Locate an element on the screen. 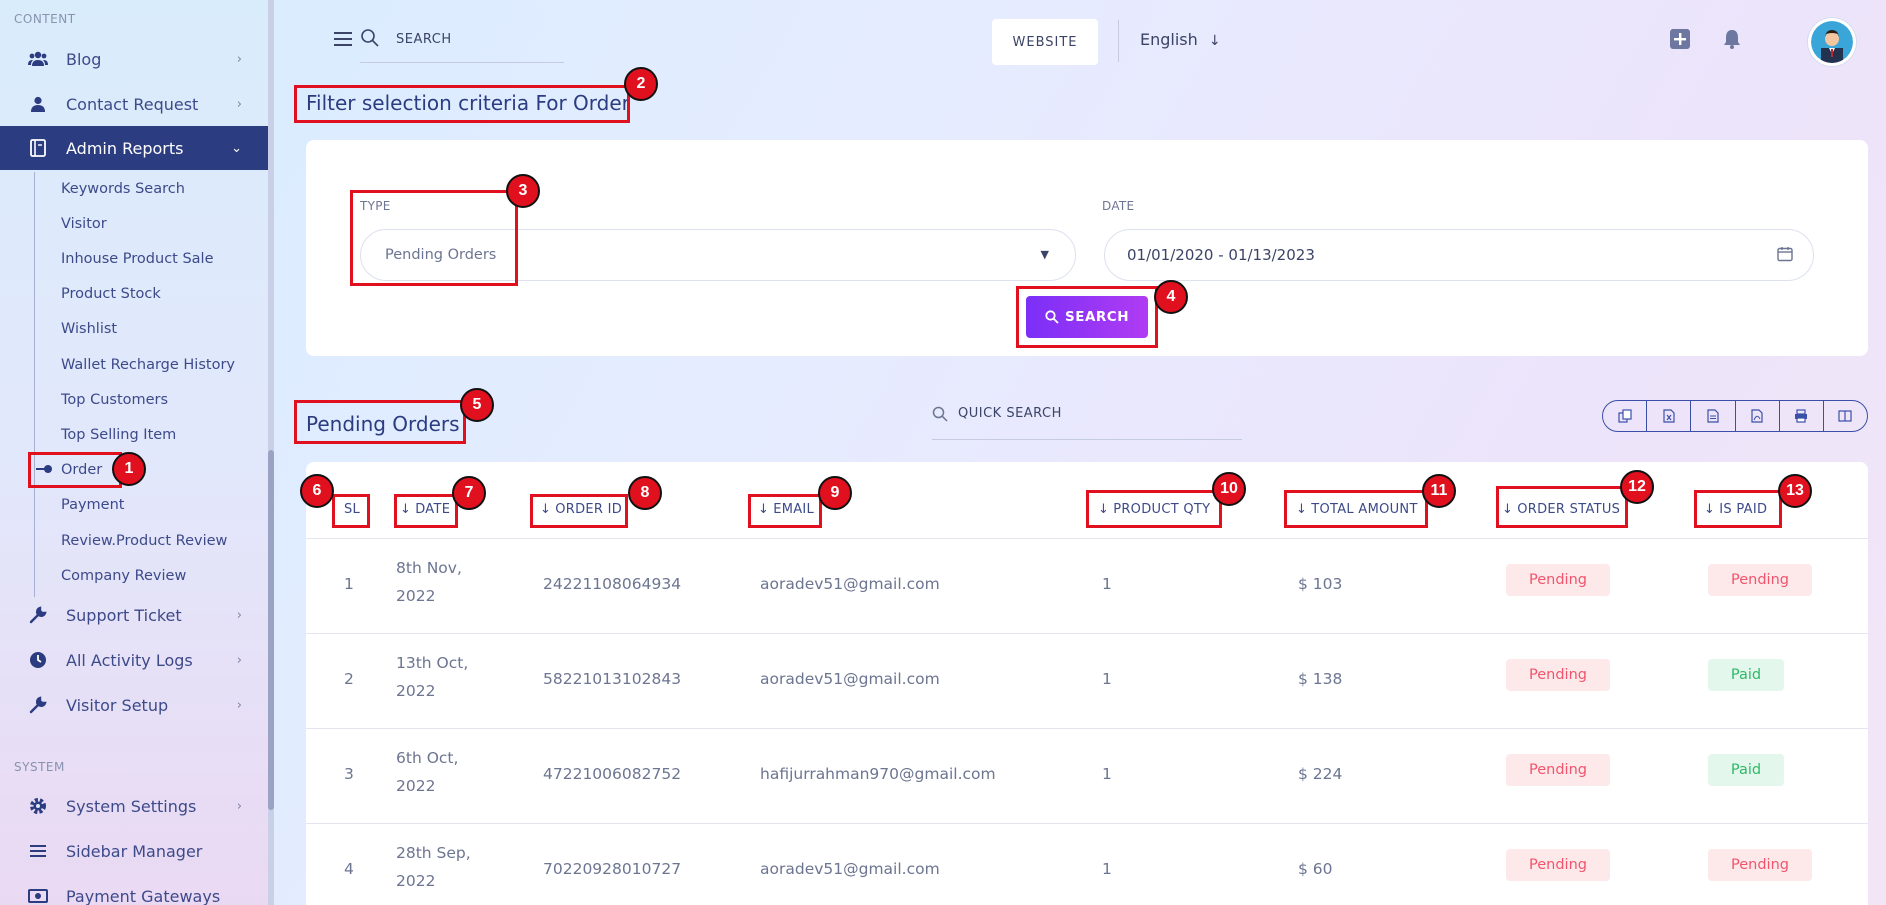  sidebar-item-contact-request: Contact Request › is located at coordinates (134, 104).